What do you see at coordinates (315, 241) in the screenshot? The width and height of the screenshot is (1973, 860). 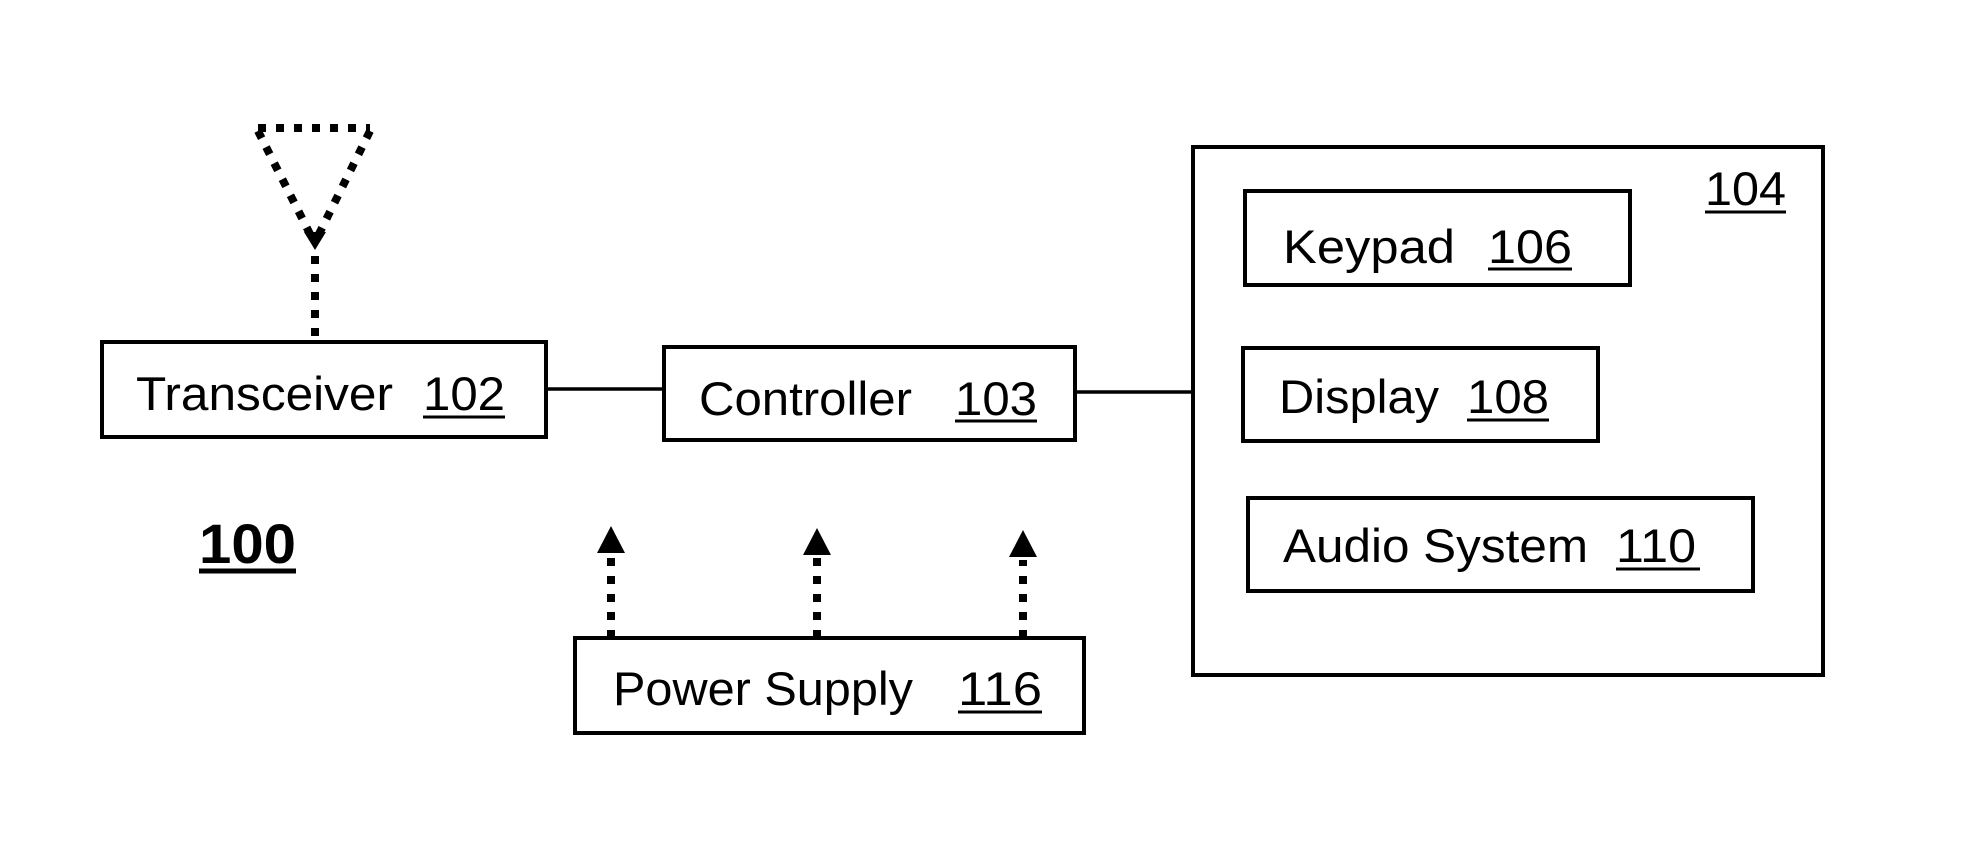 I see `antenna-apex` at bounding box center [315, 241].